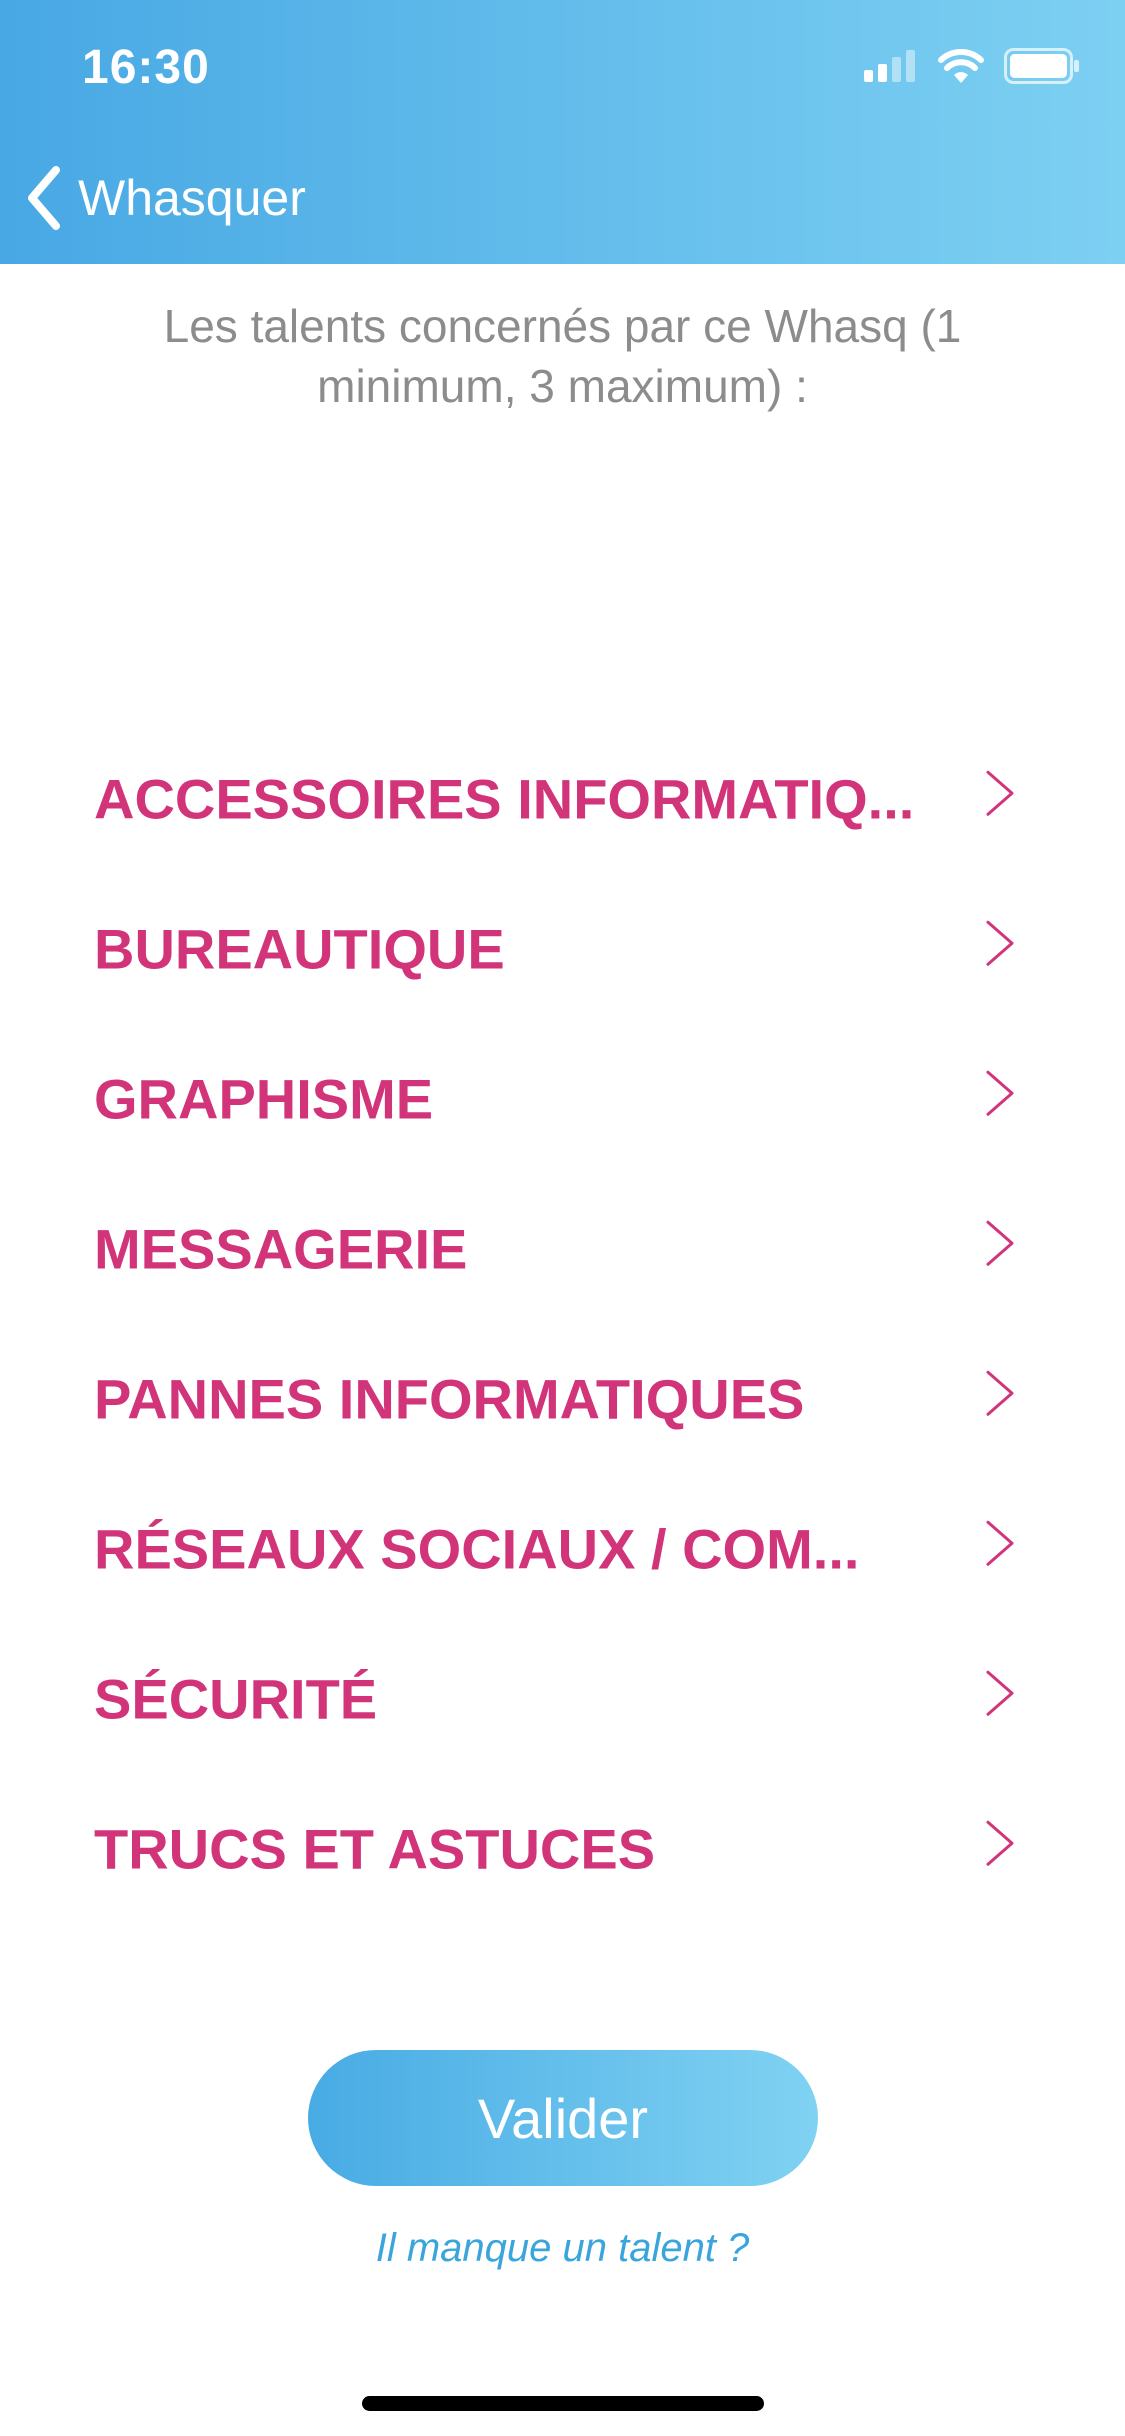  I want to click on talent-item-pannes-informatiques: PANNES INFORMATIQUES, so click(562, 1399).